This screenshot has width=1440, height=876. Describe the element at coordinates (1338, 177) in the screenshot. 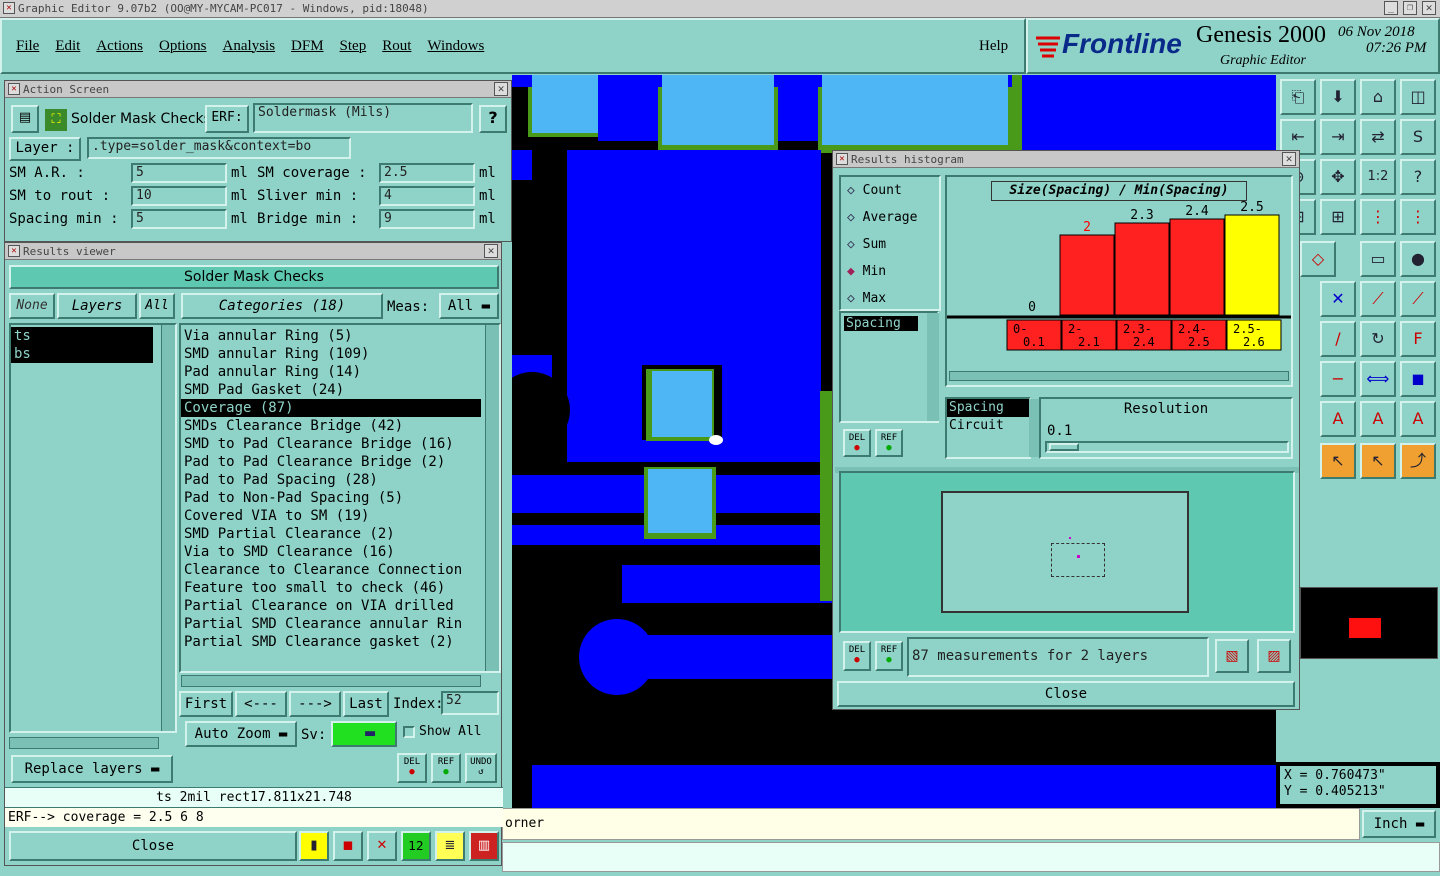

I see `tool-pan-icon: ✥` at that location.